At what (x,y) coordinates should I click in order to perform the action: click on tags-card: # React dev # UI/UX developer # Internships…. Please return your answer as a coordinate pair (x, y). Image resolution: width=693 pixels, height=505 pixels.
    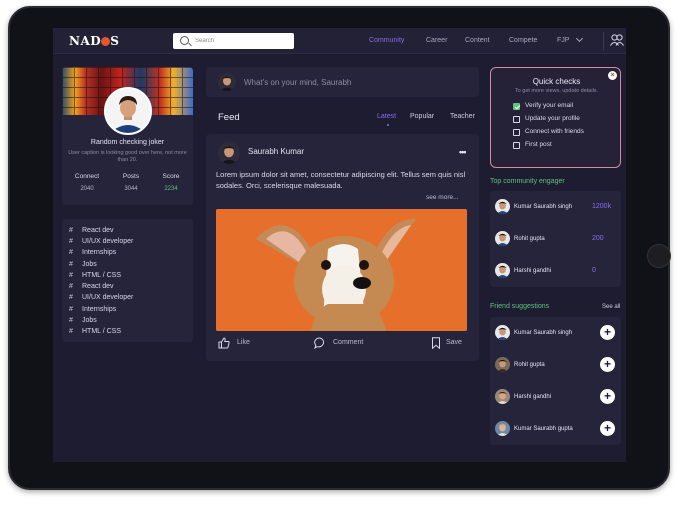
    Looking at the image, I should click on (127, 280).